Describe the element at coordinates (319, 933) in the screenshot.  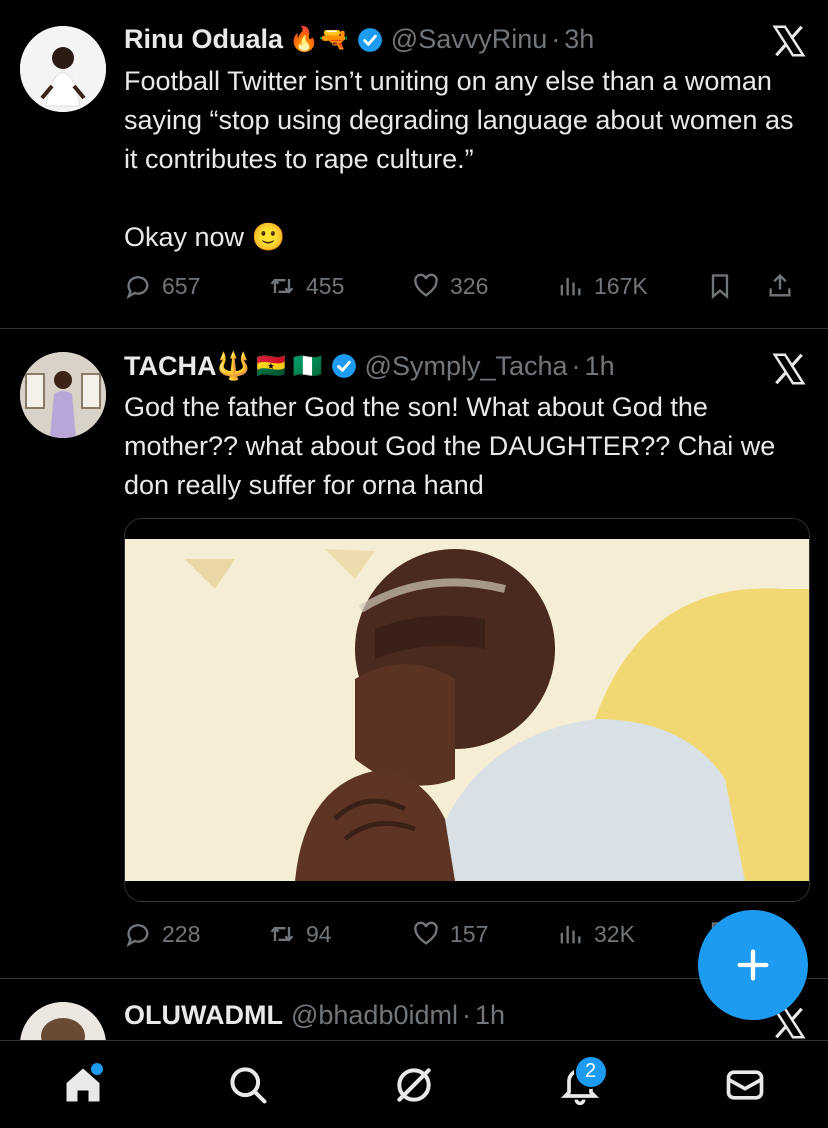
I see `repost-count: 94` at that location.